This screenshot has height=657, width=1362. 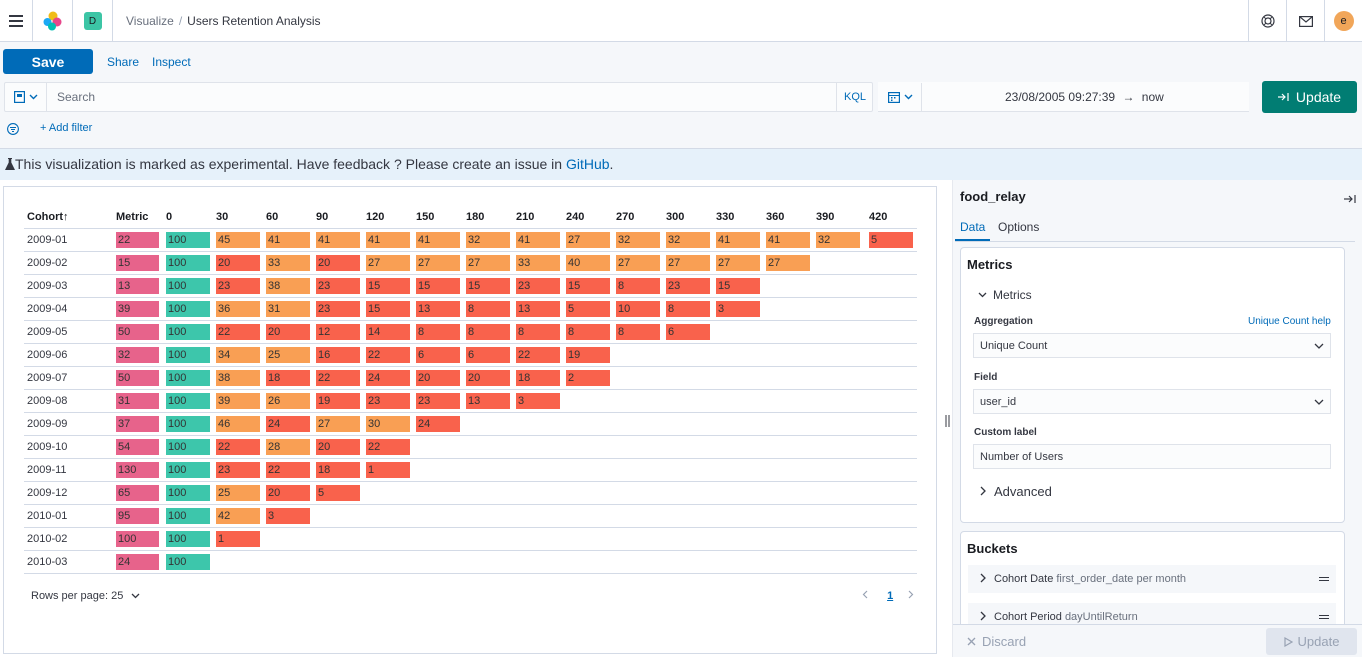 What do you see at coordinates (1003, 321) in the screenshot?
I see `aggregation-label: Aggregation` at bounding box center [1003, 321].